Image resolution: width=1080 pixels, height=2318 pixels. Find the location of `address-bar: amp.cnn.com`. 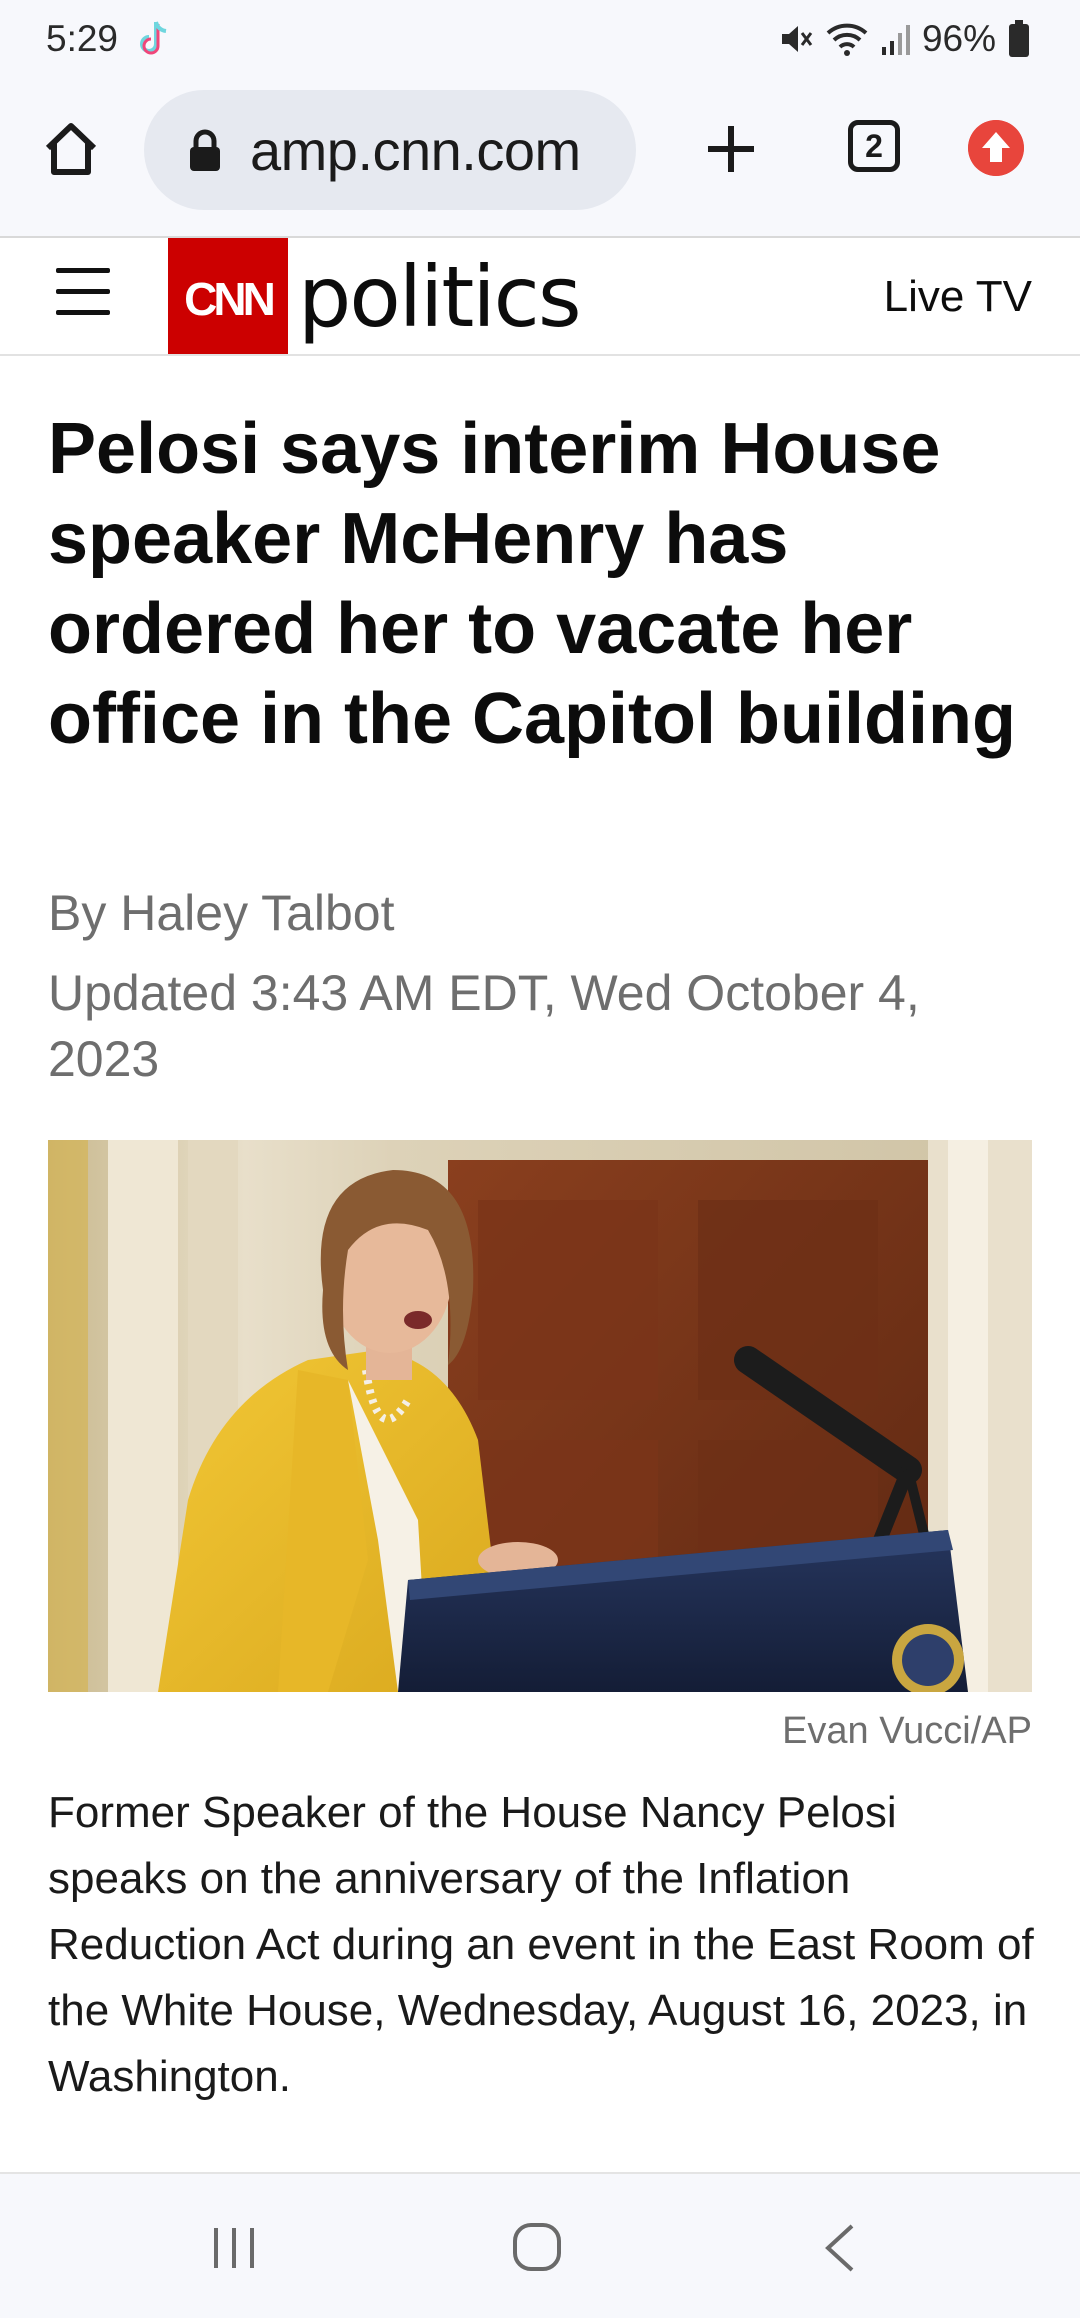

address-bar: amp.cnn.com is located at coordinates (390, 150).